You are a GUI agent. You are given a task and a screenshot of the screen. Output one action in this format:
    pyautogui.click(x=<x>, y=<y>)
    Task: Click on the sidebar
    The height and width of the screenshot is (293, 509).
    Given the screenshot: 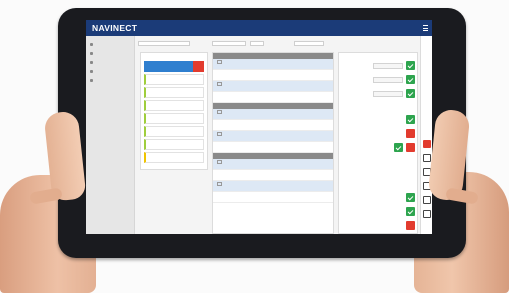 What is the action you would take?
    pyautogui.click(x=110, y=135)
    